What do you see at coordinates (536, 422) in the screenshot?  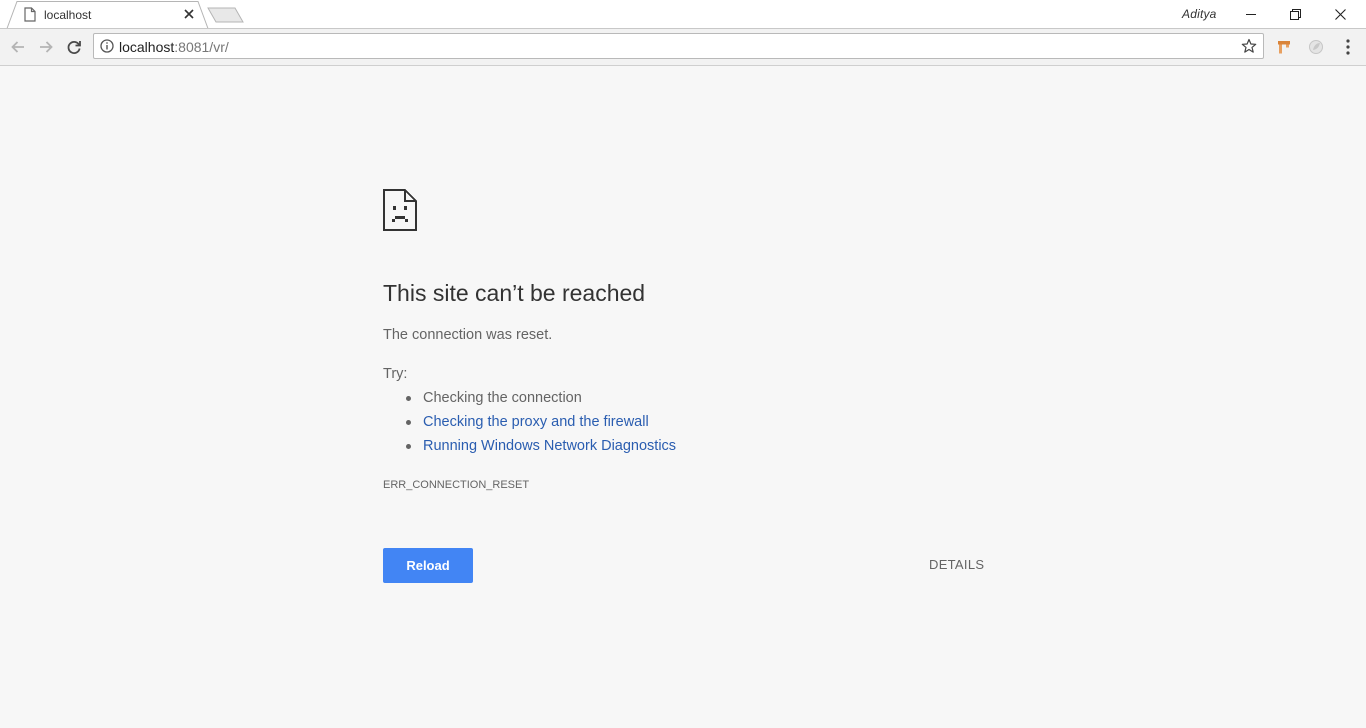 I see `suggestion-proxy-firewall-link: Checking the proxy and the firewall` at bounding box center [536, 422].